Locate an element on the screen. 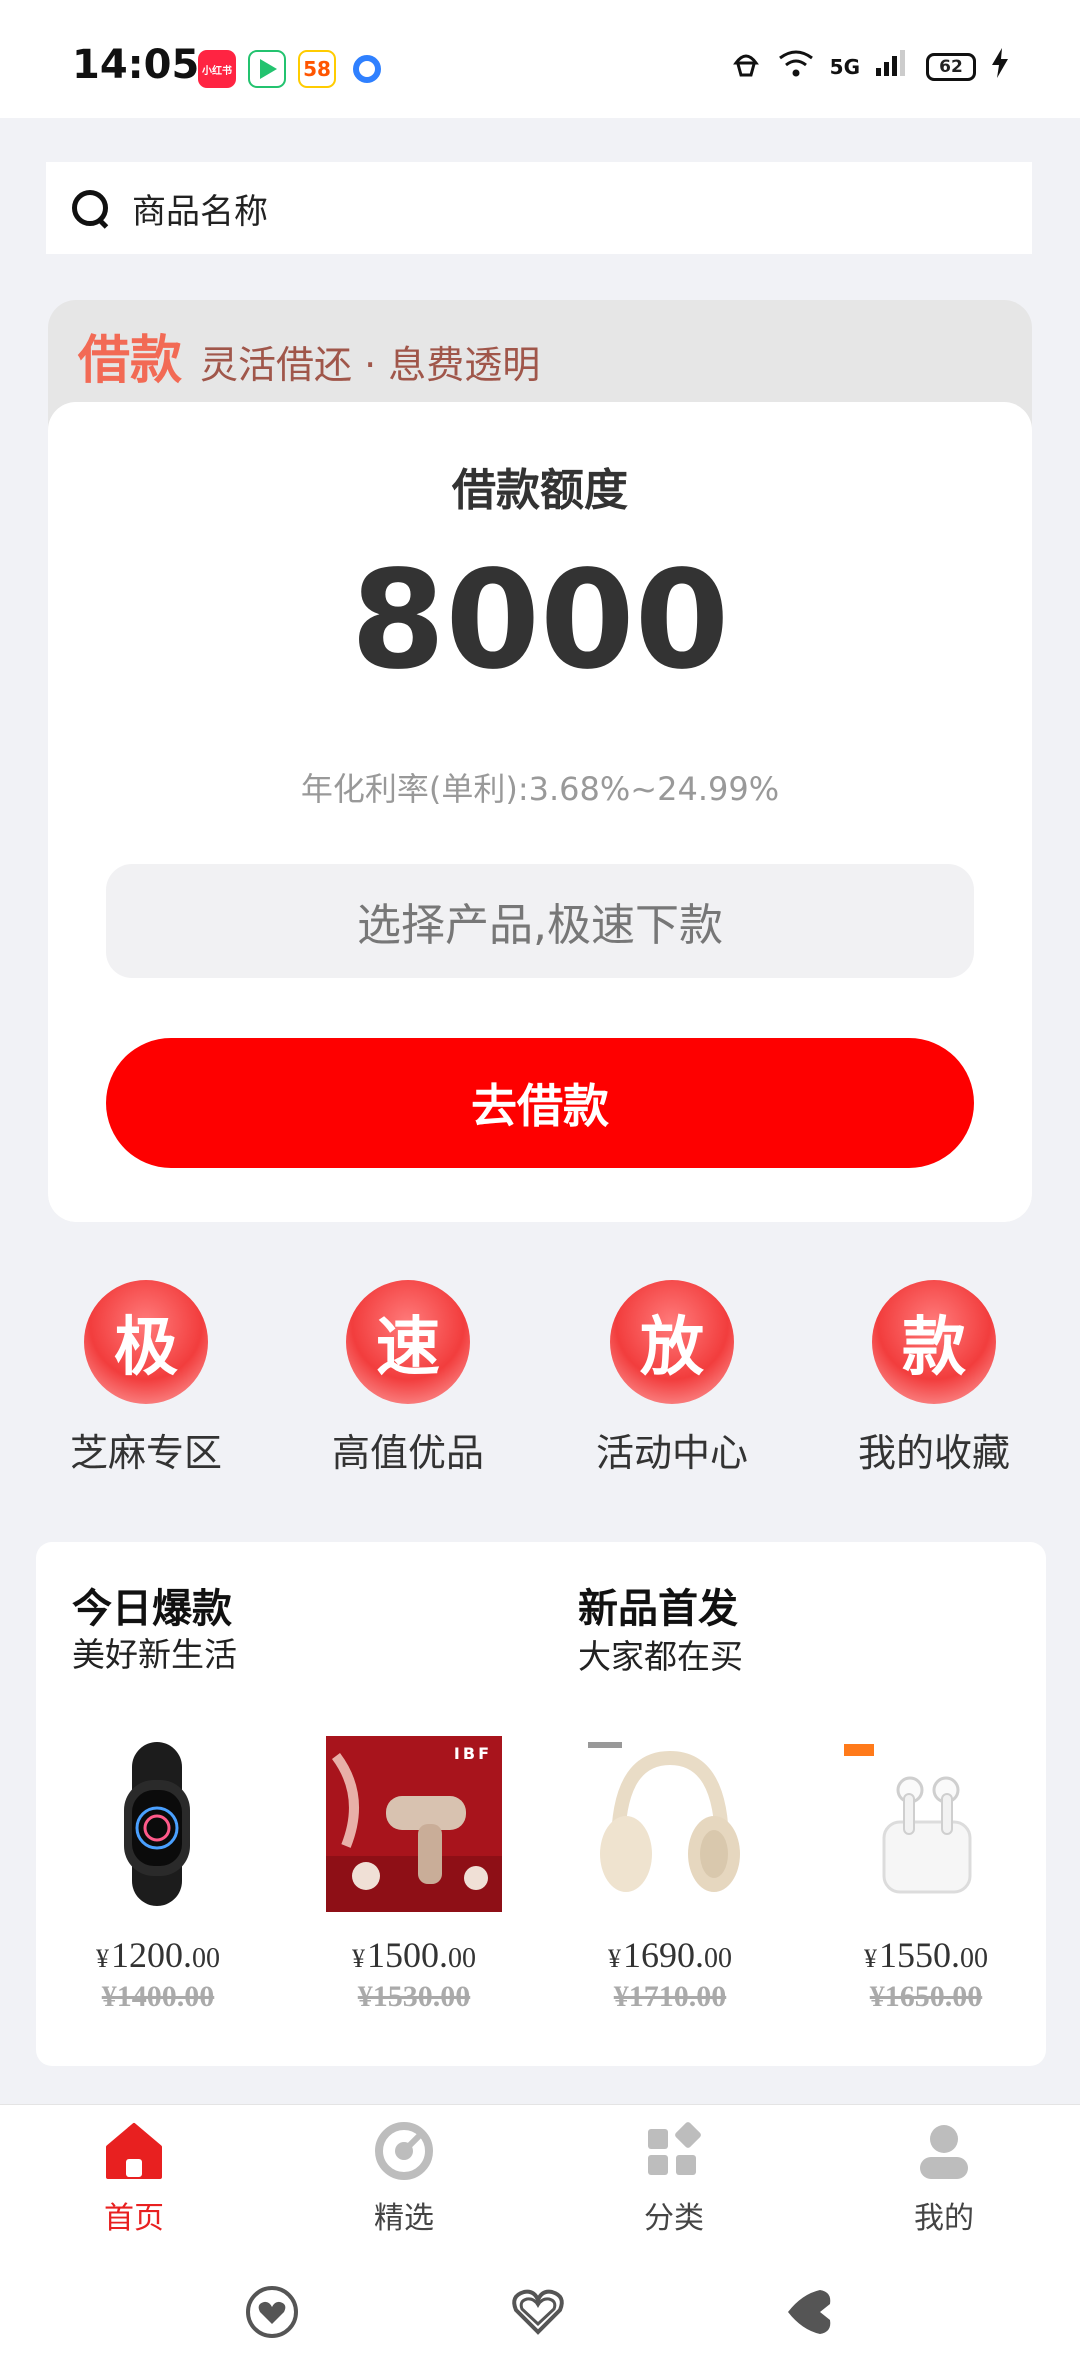 The height and width of the screenshot is (2378, 1080). charging-icon is located at coordinates (1000, 67).